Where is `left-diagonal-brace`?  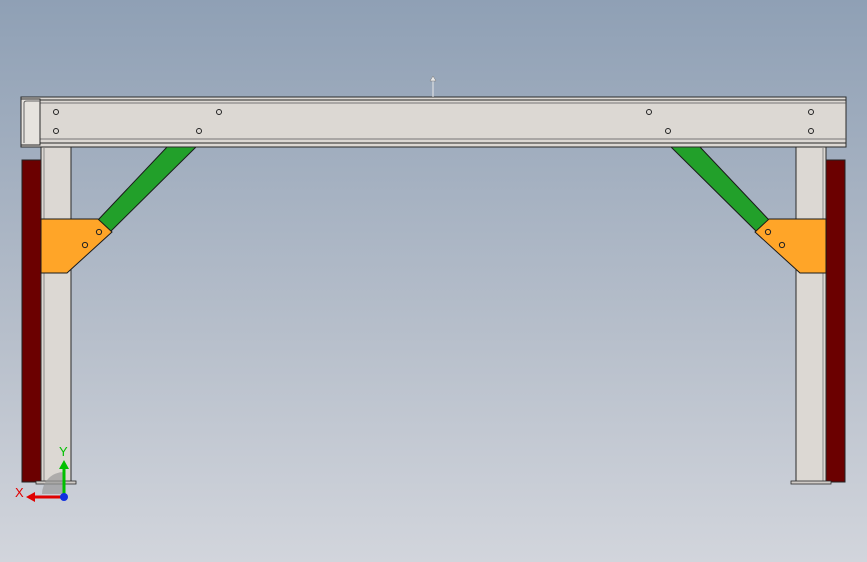
left-diagonal-brace is located at coordinates (147, 189).